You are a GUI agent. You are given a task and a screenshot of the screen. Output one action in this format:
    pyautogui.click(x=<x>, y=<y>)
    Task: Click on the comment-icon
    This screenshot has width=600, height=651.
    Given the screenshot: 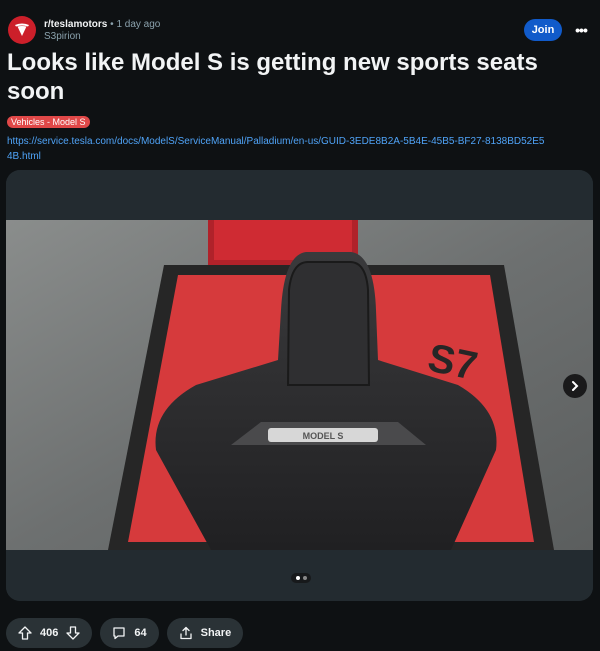 What is the action you would take?
    pyautogui.click(x=119, y=633)
    